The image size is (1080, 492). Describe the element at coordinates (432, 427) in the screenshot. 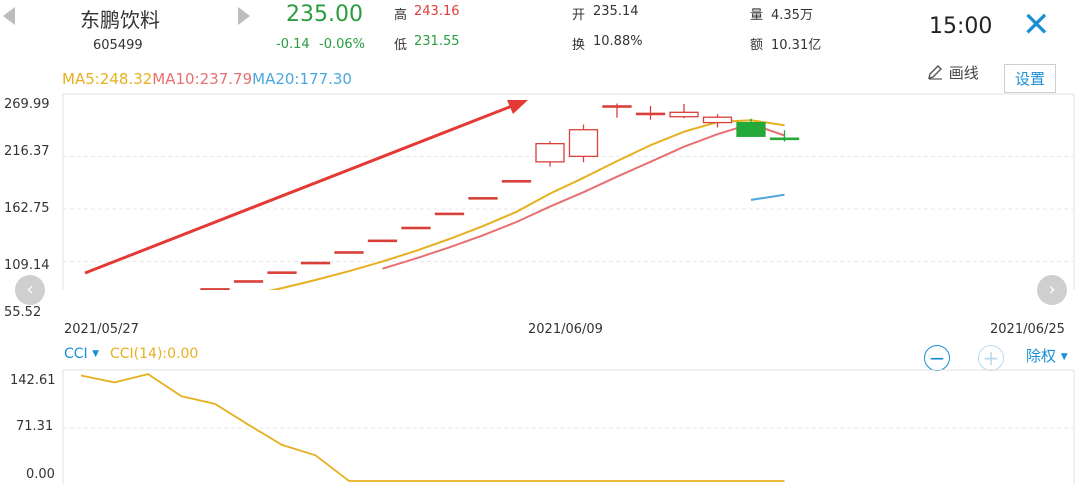

I see `cci-line` at that location.